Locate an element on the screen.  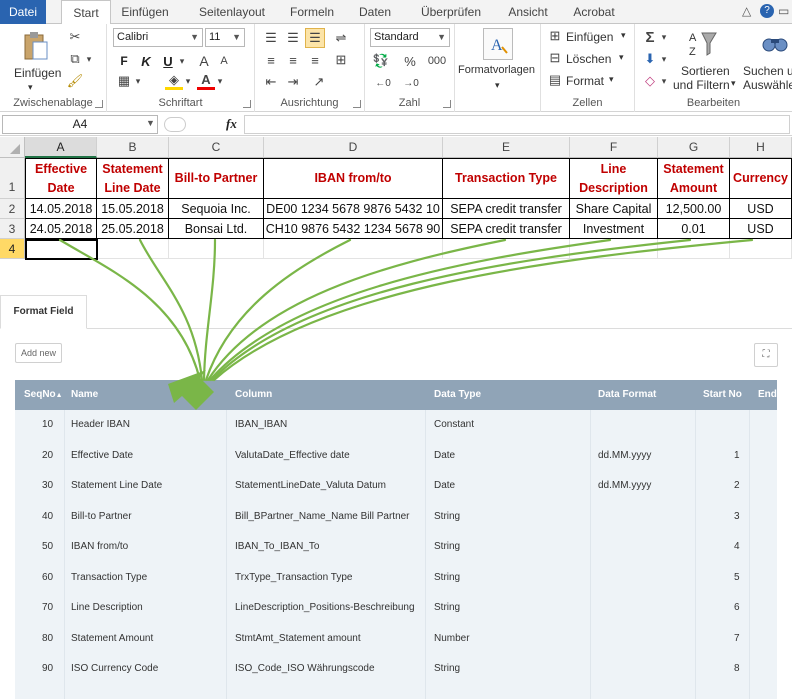
row-header-3: 3 is located at coordinates (12, 229).